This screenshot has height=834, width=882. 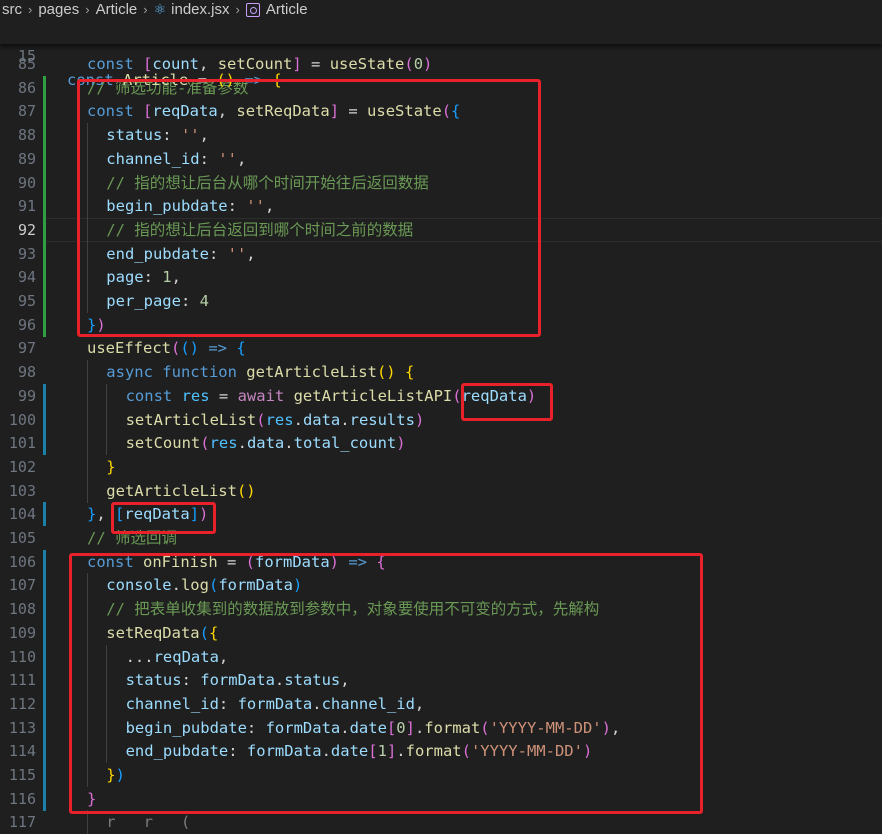 I want to click on breadcrumb-symbol: Article, so click(x=287, y=9).